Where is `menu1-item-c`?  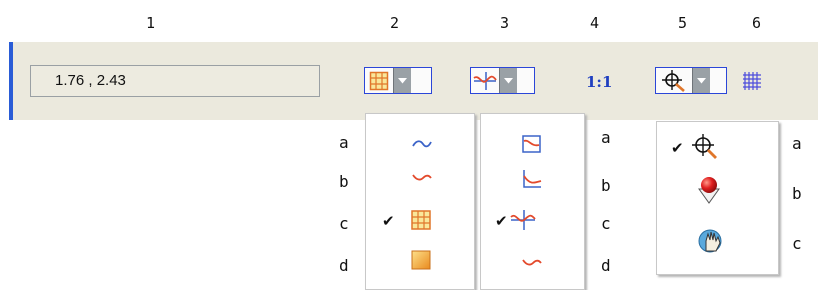 menu1-item-c is located at coordinates (421, 220).